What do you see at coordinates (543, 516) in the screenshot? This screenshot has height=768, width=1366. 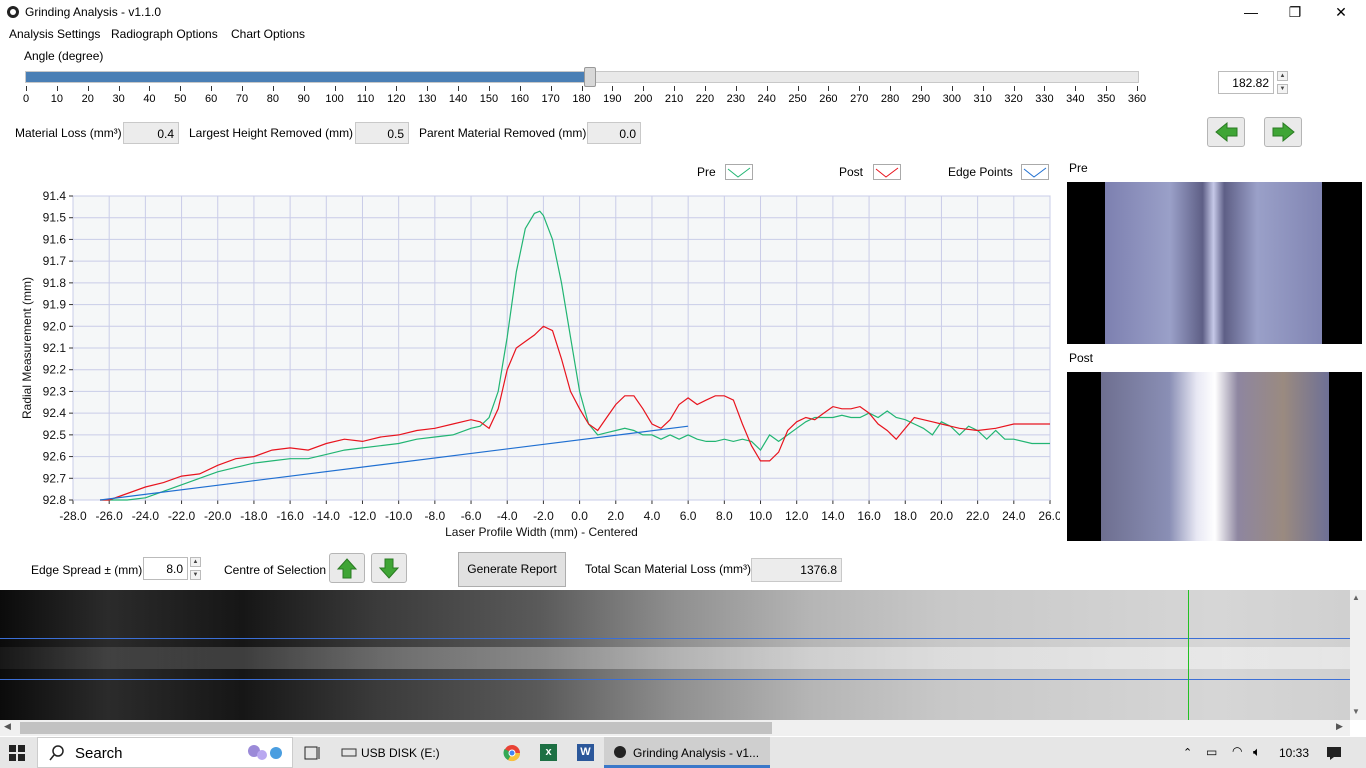 I see `x-tick-label: -2.0` at bounding box center [543, 516].